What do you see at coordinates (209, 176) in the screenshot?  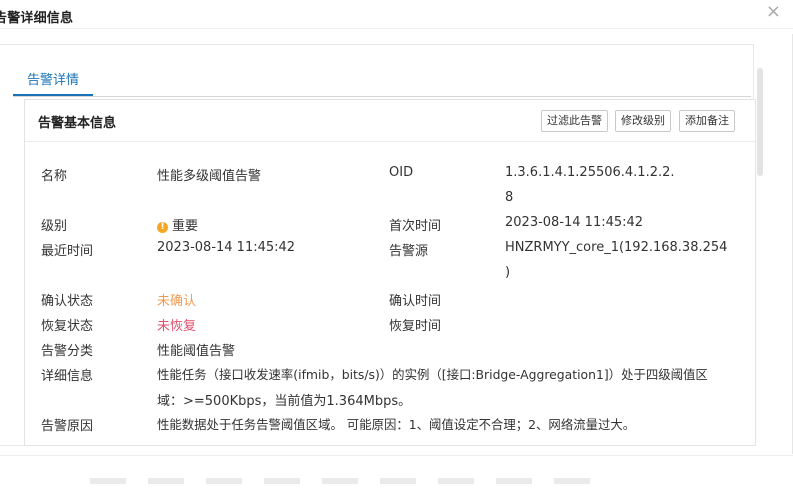 I see `name-value: 性能多级阈值告警` at bounding box center [209, 176].